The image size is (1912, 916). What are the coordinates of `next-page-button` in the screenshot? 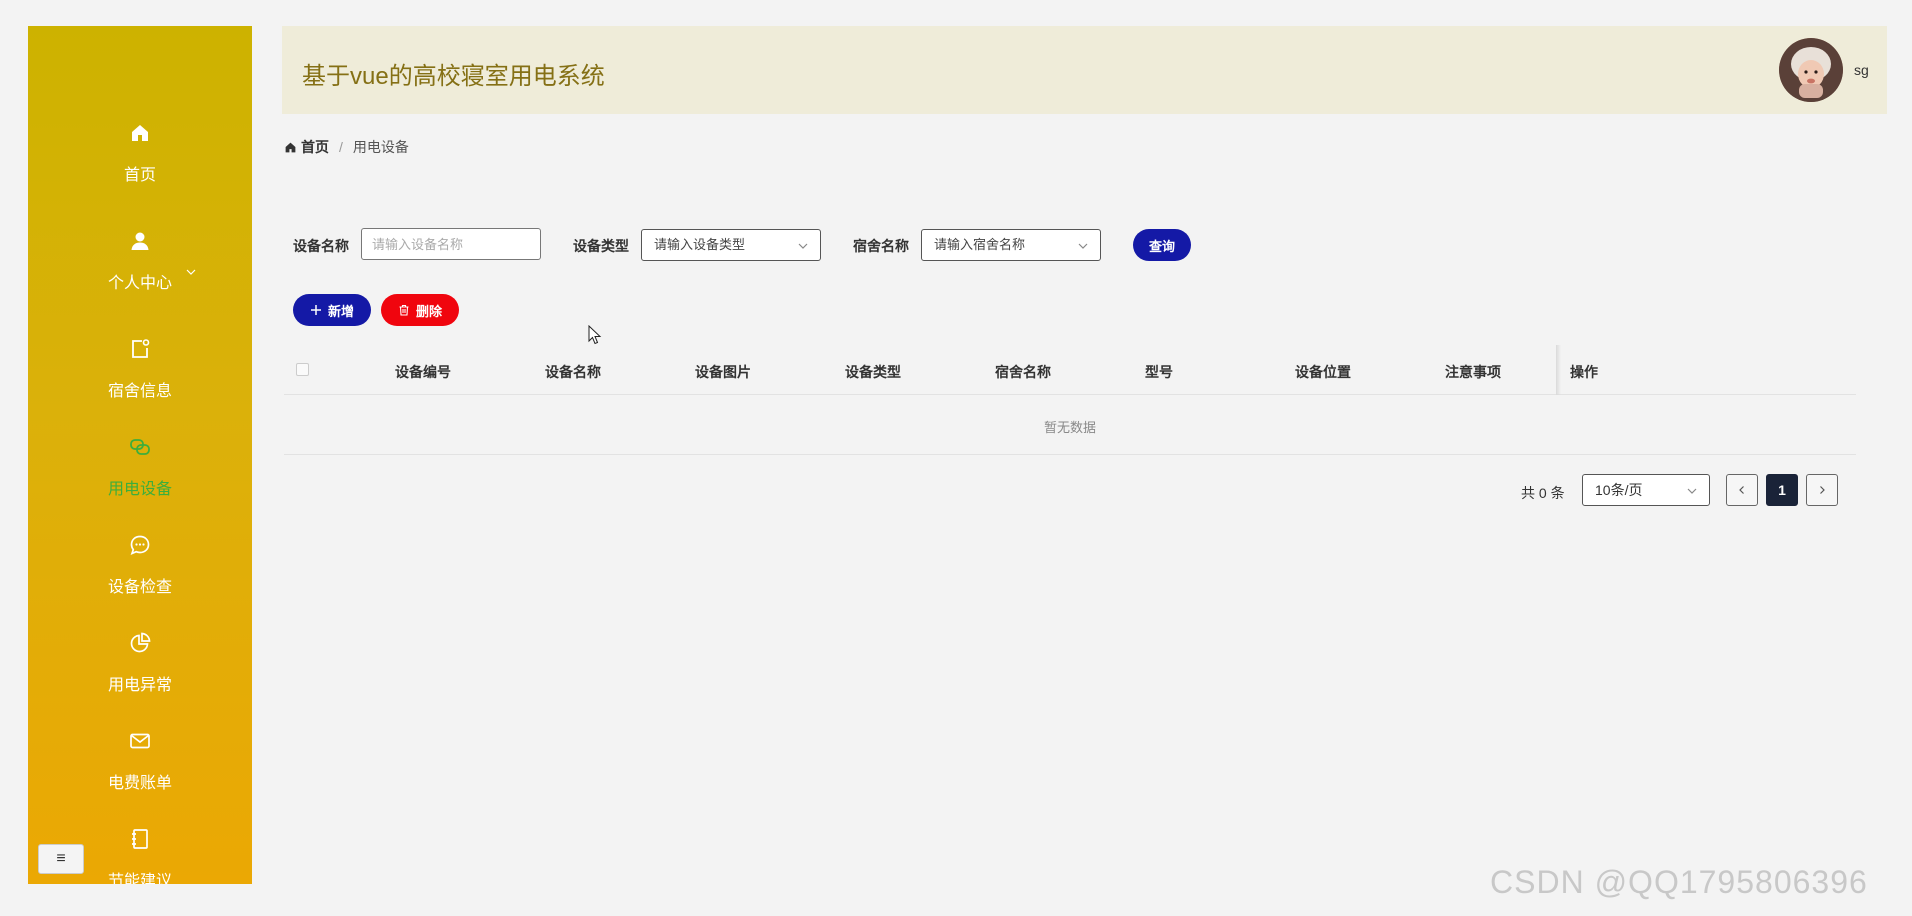 It's located at (1822, 490).